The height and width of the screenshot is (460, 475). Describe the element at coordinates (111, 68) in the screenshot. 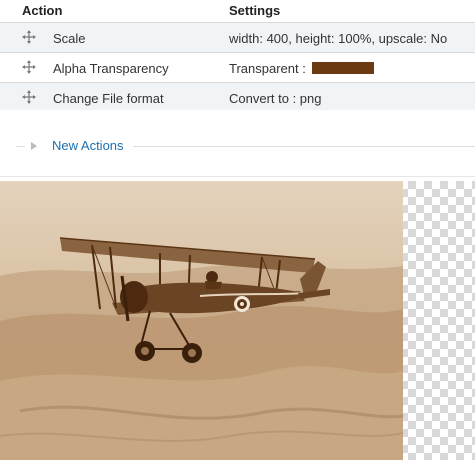

I see `action-name: Alpha Transparency` at that location.